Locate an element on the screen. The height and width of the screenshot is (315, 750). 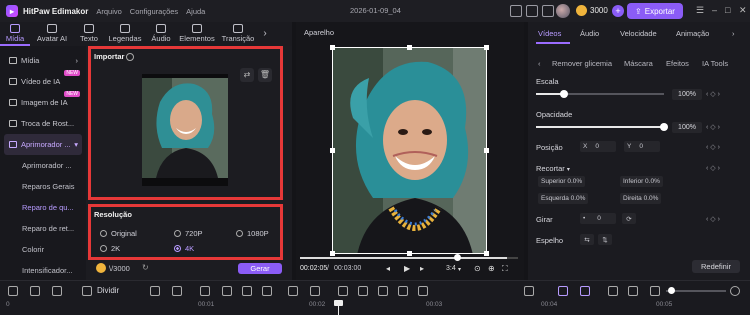
mirror-horizontal-icon: ⇆ is located at coordinates (587, 239).